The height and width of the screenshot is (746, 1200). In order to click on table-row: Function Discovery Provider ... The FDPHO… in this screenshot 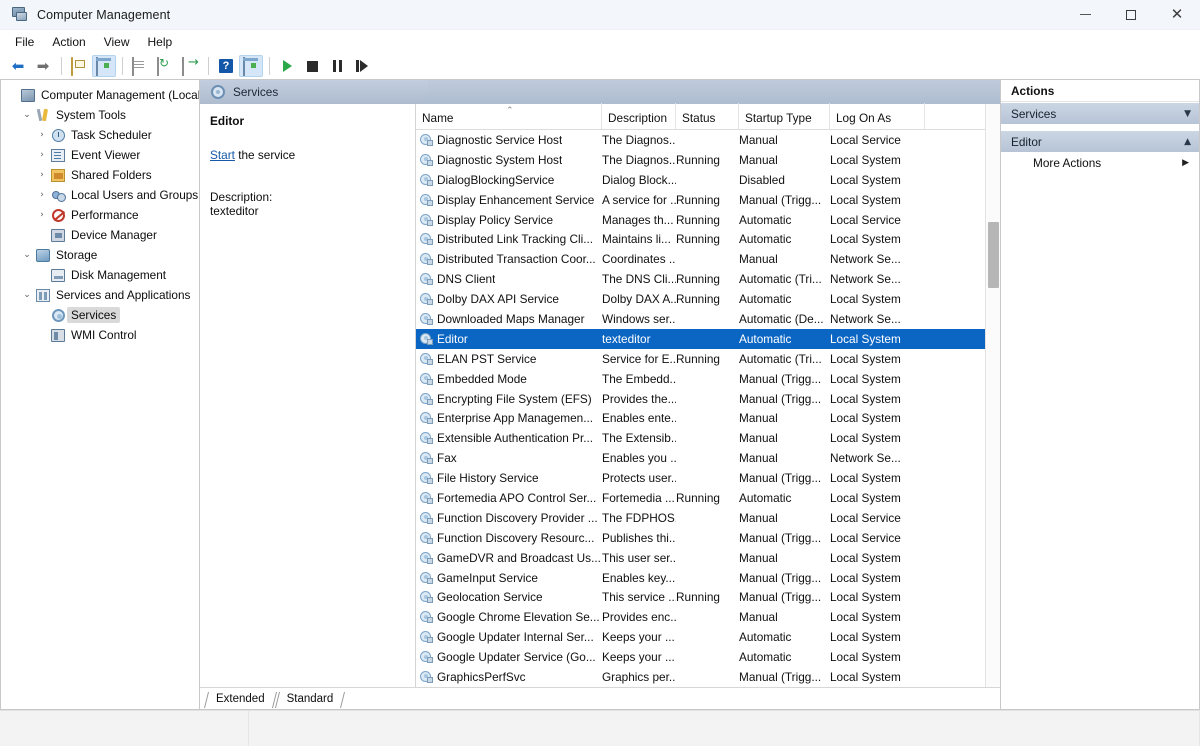, I will do `click(700, 518)`.